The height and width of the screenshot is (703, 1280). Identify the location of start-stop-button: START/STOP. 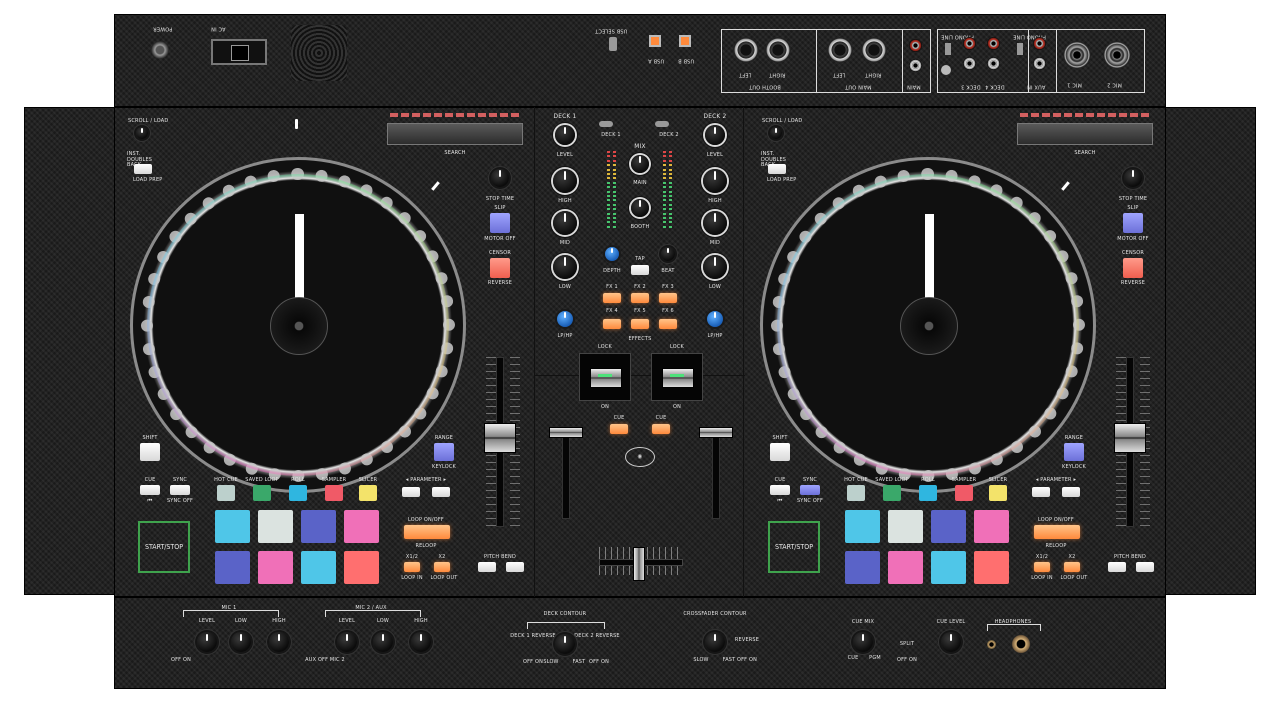
(164, 547).